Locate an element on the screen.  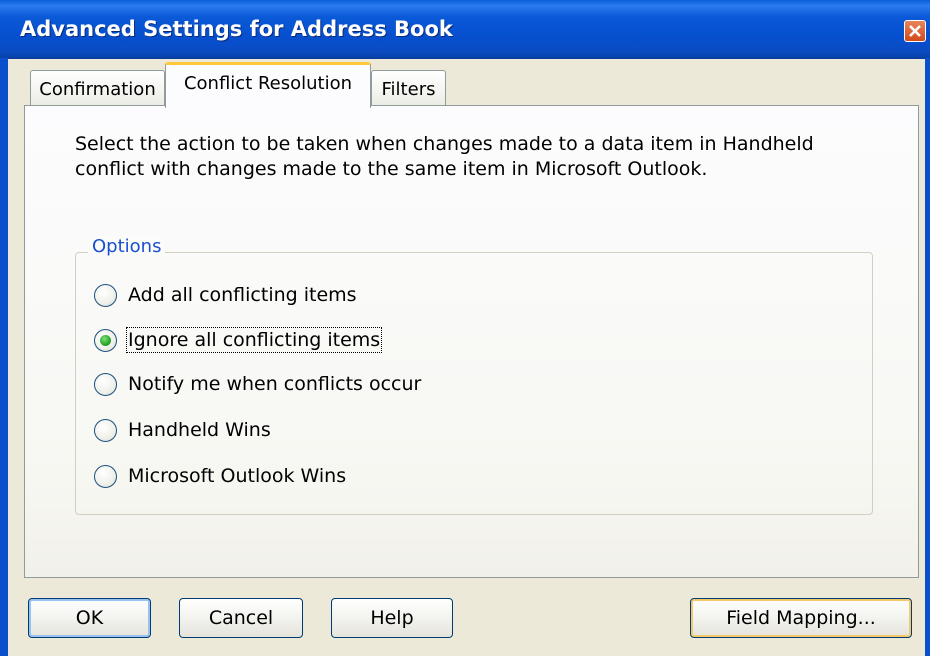
cancel-button: Cancel is located at coordinates (241, 618).